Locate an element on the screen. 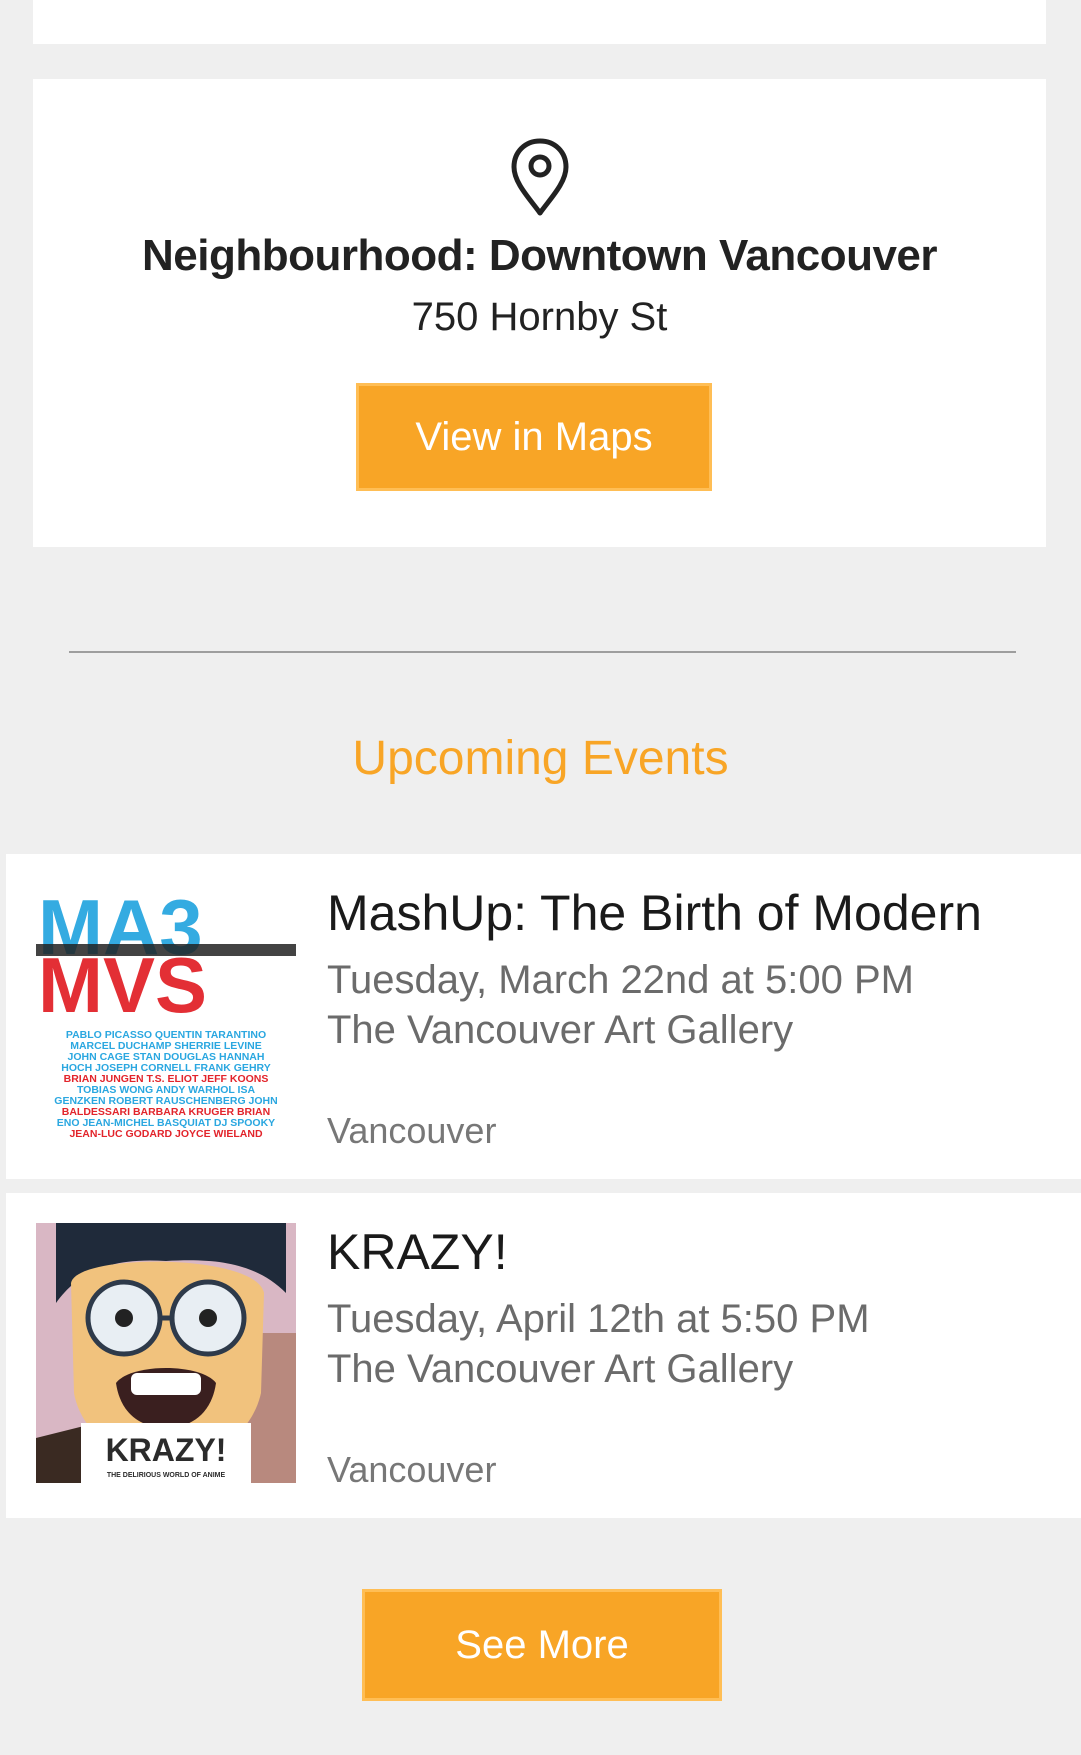 The image size is (1081, 1755). map-pin-icon is located at coordinates (540, 177).